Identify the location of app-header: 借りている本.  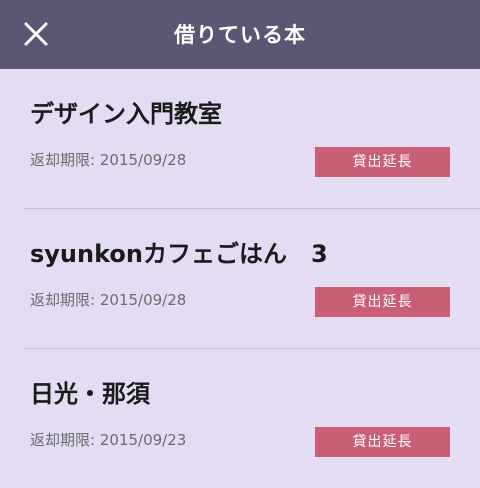
(240, 34).